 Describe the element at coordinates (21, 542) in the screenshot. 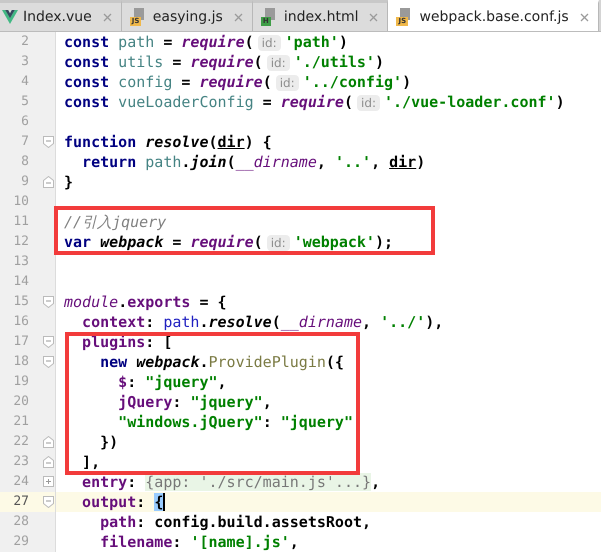

I see `line-number: 29` at that location.